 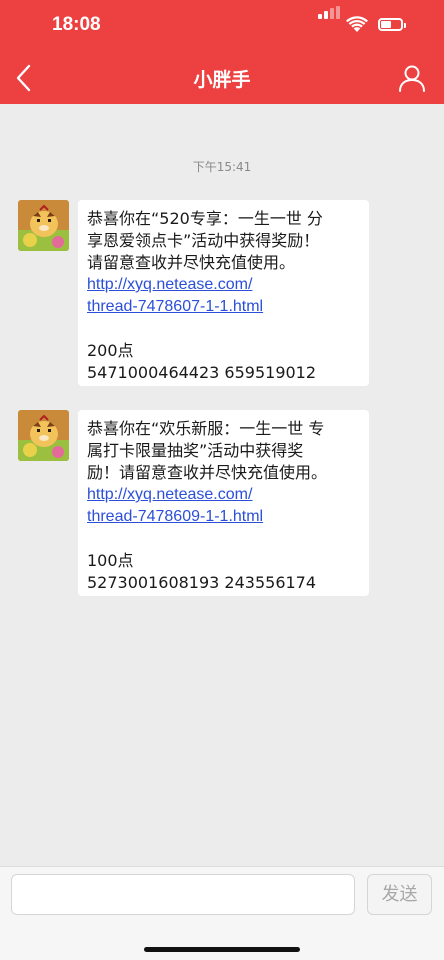 I want to click on message-text-line: 恭喜你在“欢乐新服：一生一世 专, so click(x=206, y=428).